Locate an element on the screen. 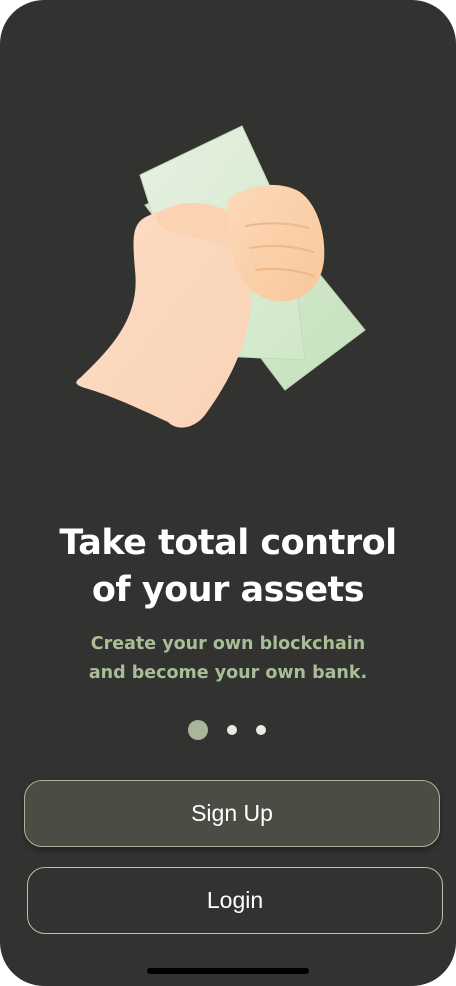  subtitle-line-2: and become your own bank. is located at coordinates (228, 673).